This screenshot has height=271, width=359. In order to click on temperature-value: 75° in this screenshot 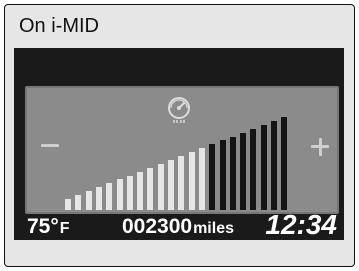, I will do `click(43, 226)`.